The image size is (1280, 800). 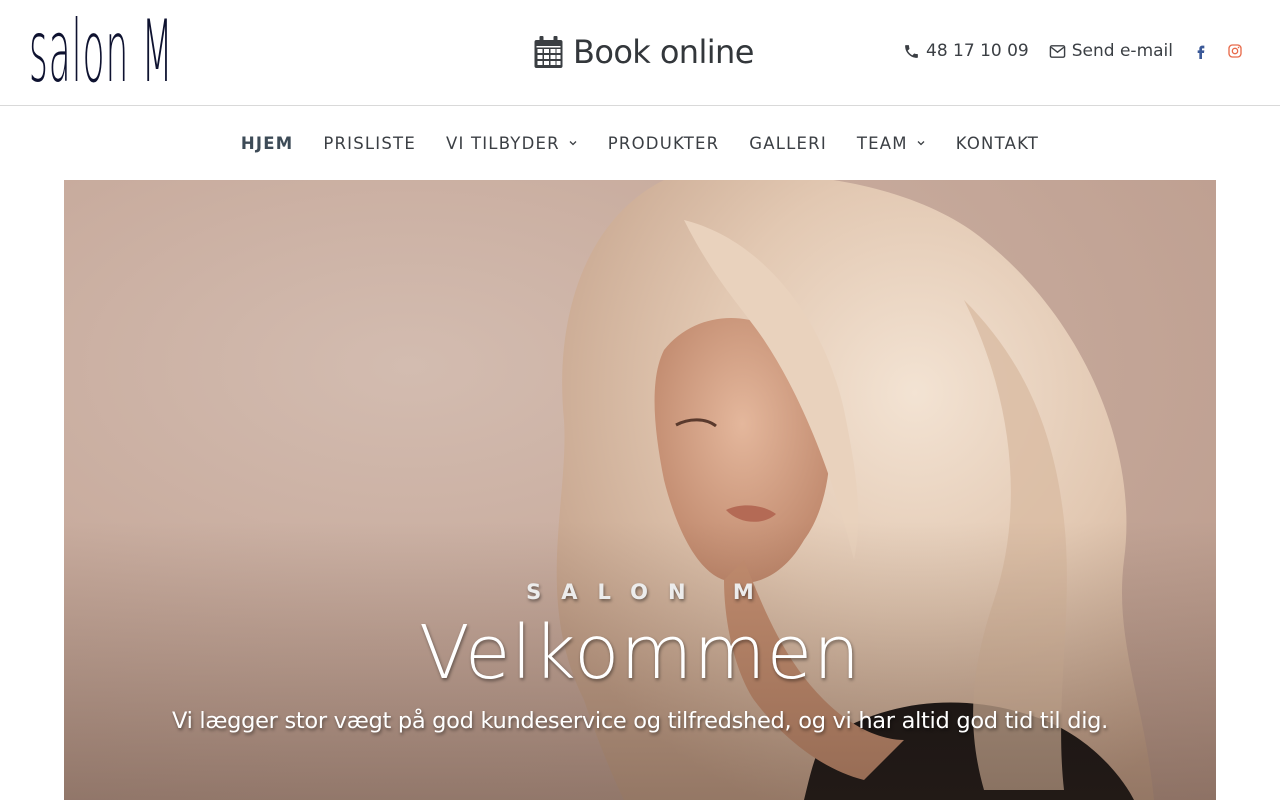 I want to click on nav-item-label: KONTAKT, so click(x=997, y=143).